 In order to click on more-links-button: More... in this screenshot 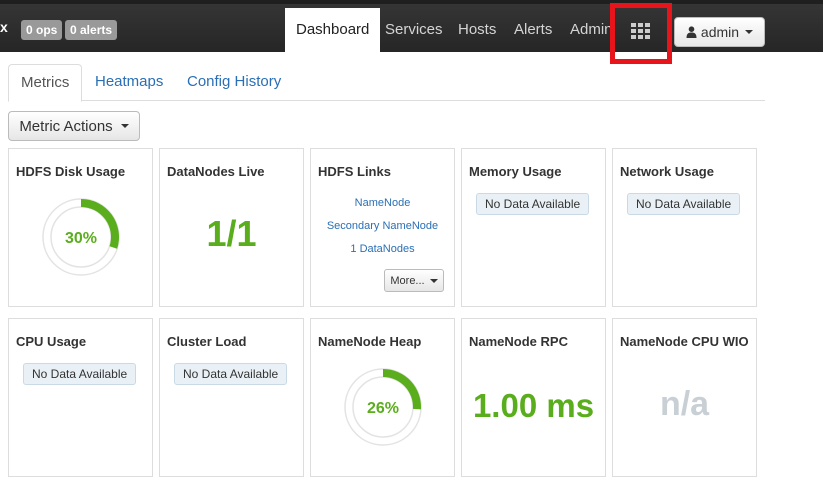, I will do `click(414, 280)`.